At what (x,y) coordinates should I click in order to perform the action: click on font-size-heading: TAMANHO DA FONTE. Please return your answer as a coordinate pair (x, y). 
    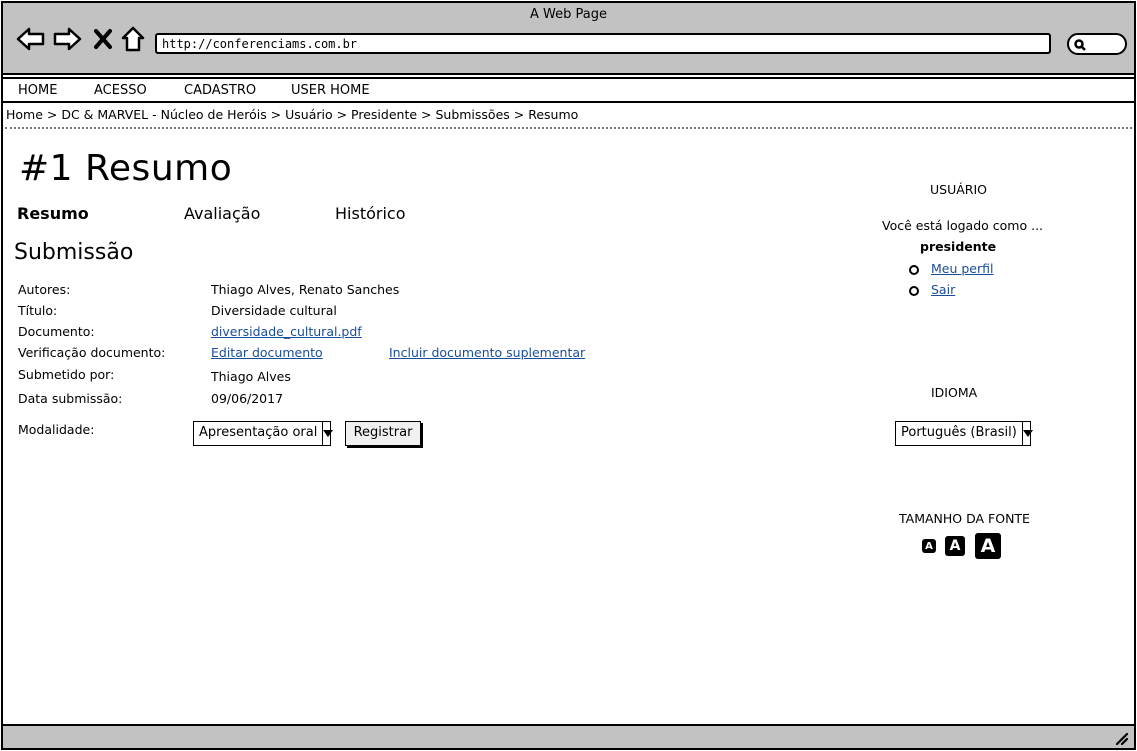
    Looking at the image, I should click on (964, 518).